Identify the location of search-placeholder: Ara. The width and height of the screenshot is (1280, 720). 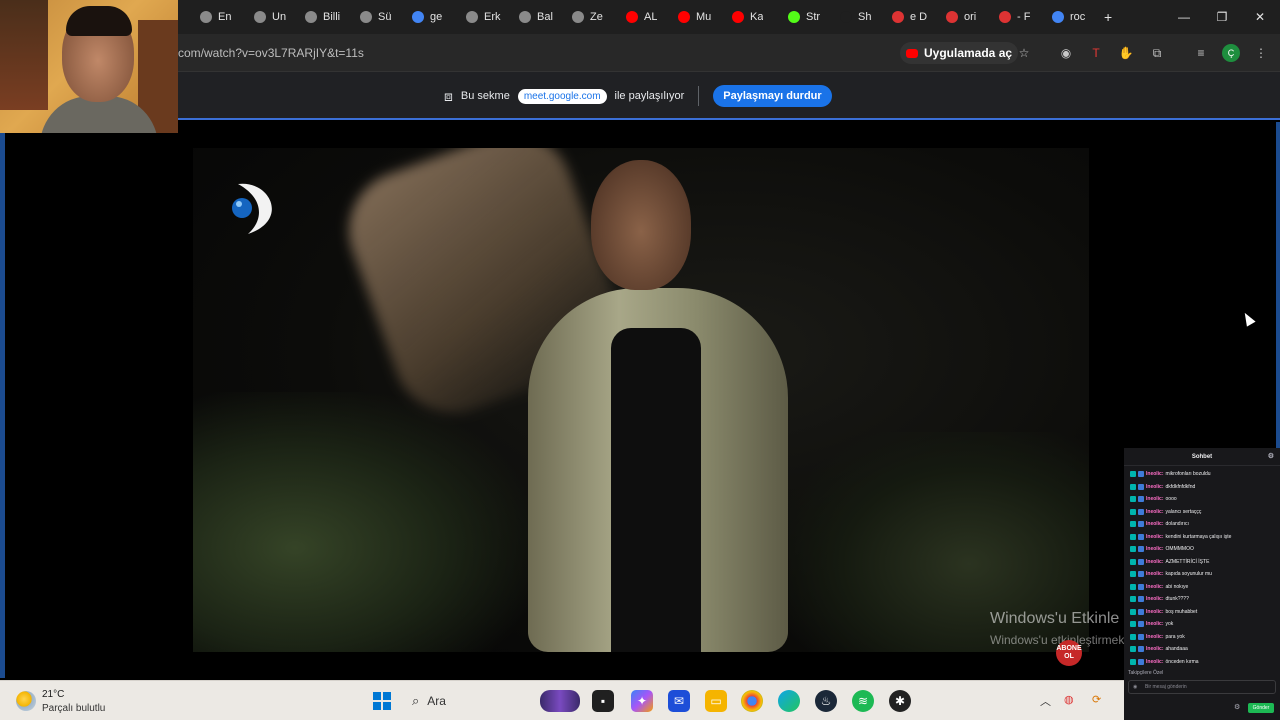
(436, 701).